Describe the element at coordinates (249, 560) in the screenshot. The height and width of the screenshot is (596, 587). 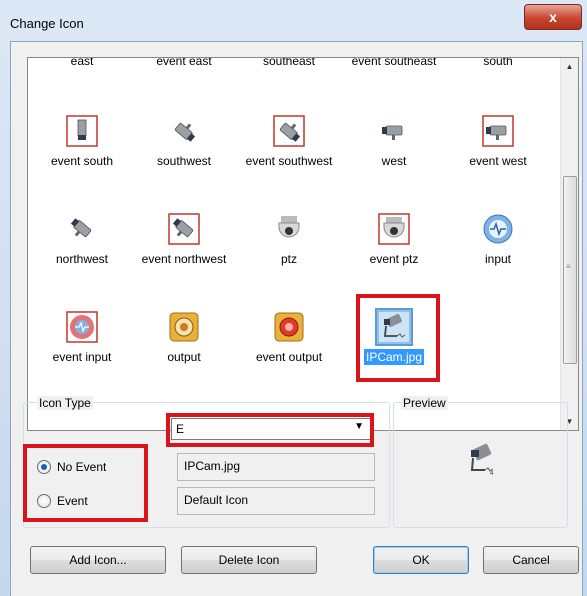
I see `delete-icon-button: Delete Icon` at that location.